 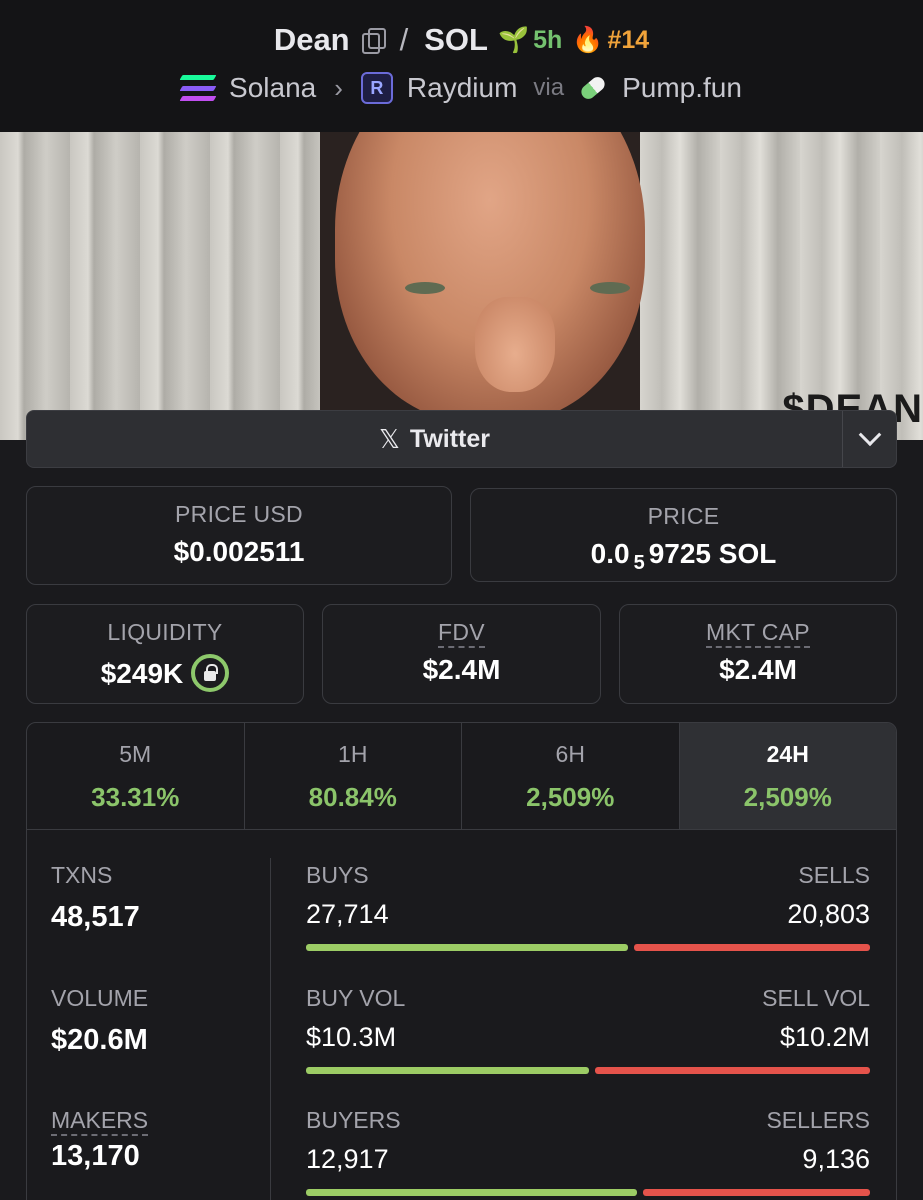 I want to click on fdv-card: FDV $2.4M, so click(x=461, y=654).